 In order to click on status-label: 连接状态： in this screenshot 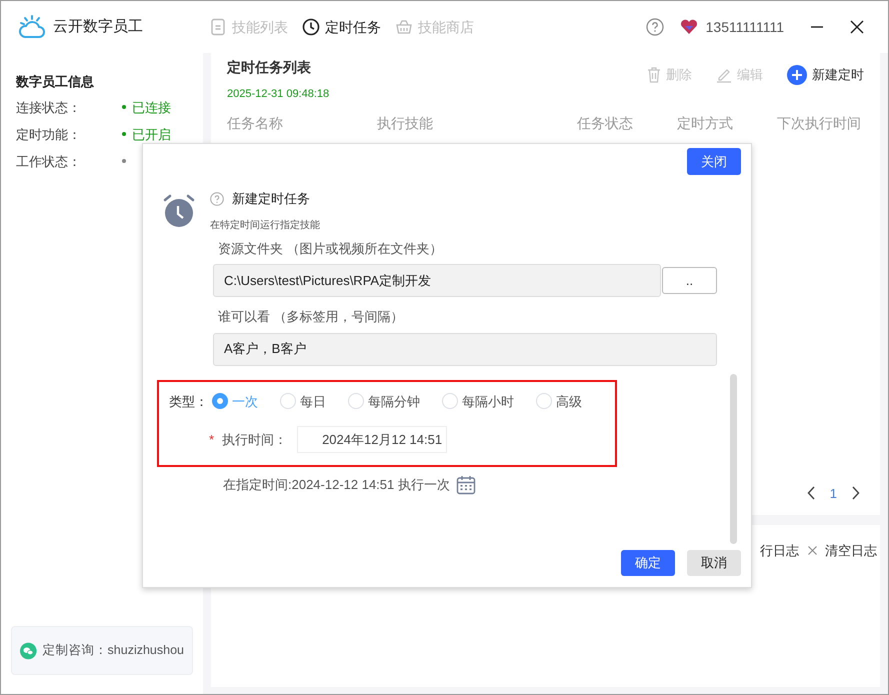, I will do `click(49, 107)`.